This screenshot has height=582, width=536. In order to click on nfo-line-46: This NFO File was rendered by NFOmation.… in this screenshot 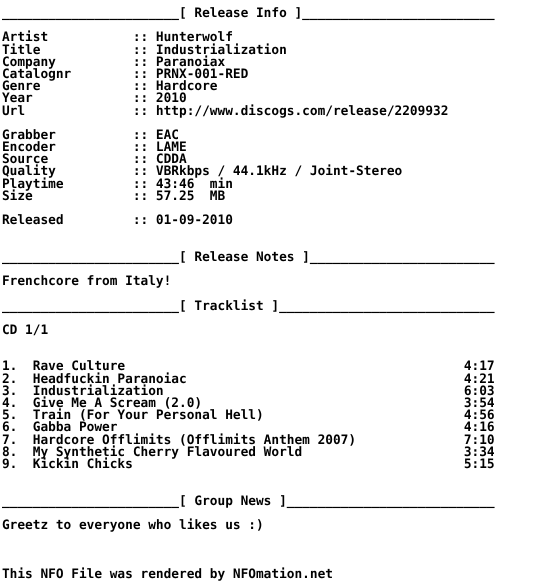, I will do `click(167, 574)`.